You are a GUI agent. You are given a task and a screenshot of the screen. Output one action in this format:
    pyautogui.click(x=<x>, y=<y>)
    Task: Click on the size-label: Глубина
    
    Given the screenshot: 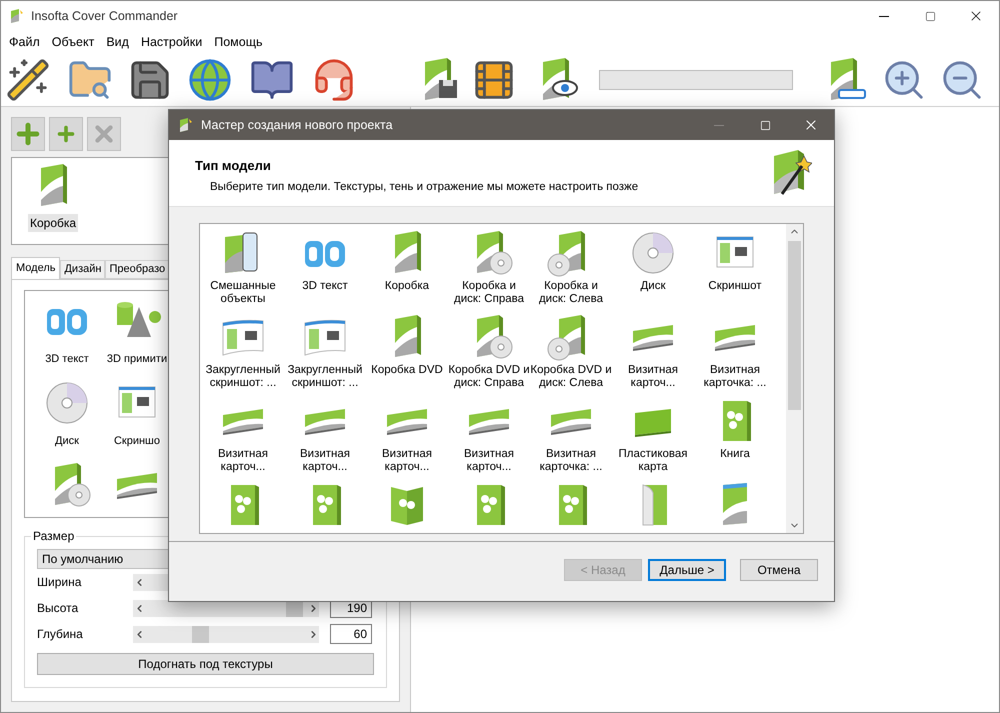 What is the action you would take?
    pyautogui.click(x=60, y=634)
    